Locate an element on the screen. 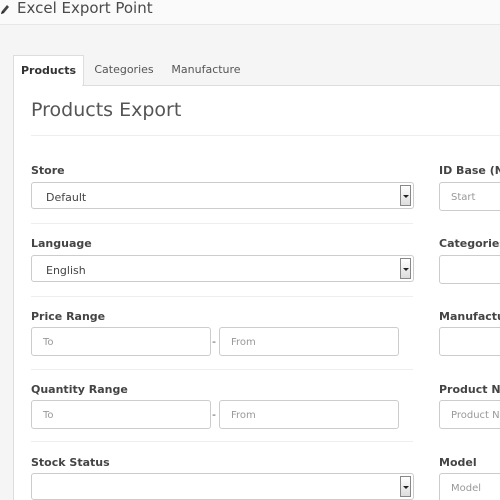 This screenshot has height=500, width=500. categories-label: Categories is located at coordinates (469, 243).